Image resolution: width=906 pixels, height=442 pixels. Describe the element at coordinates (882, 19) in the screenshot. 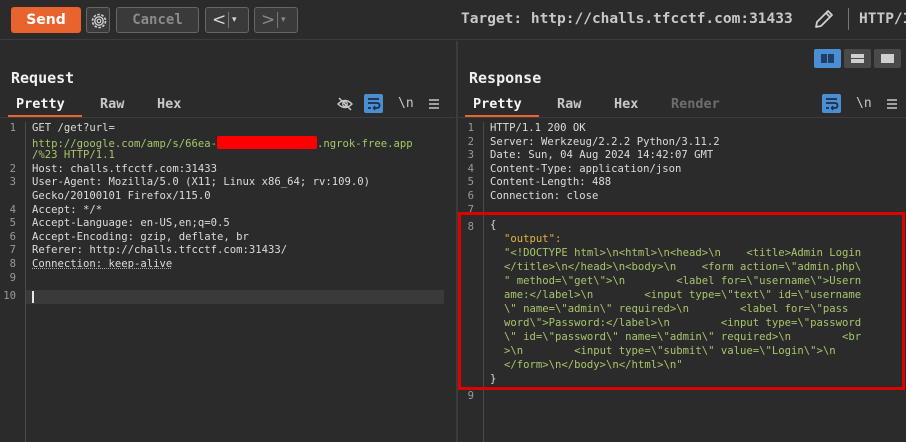

I see `protocol-label: HTTP/1` at that location.